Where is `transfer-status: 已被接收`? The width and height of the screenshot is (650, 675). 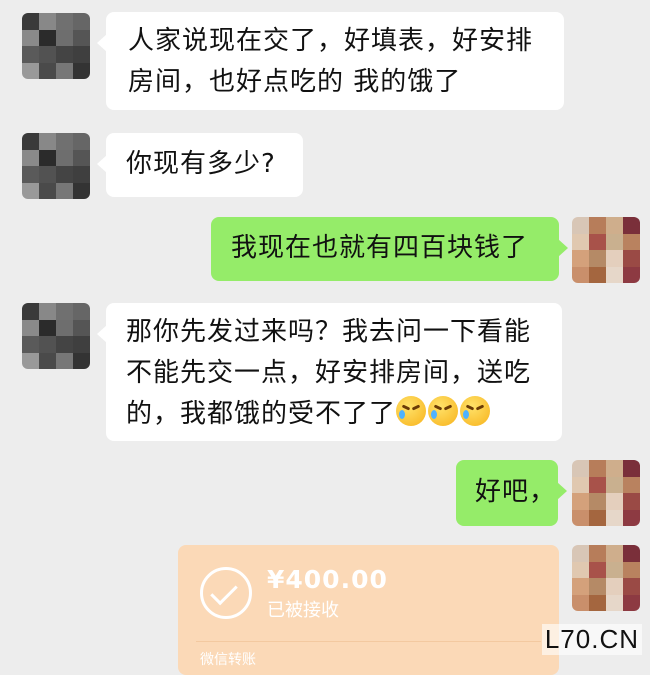
transfer-status: 已被接收 is located at coordinates (303, 610).